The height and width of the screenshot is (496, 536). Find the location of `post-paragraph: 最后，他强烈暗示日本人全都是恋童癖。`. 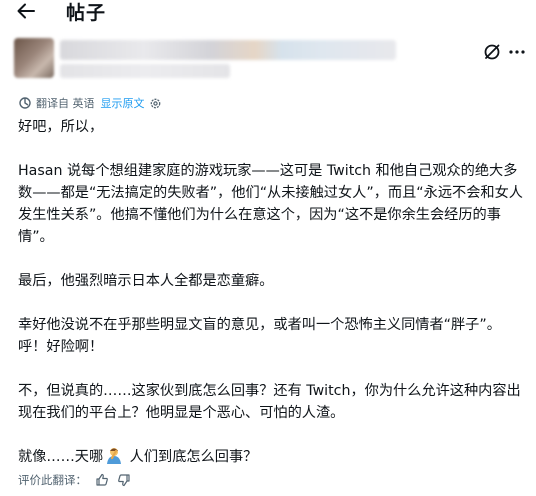

post-paragraph: 最后，他强烈暗示日本人全都是恋童癖。 is located at coordinates (146, 281).